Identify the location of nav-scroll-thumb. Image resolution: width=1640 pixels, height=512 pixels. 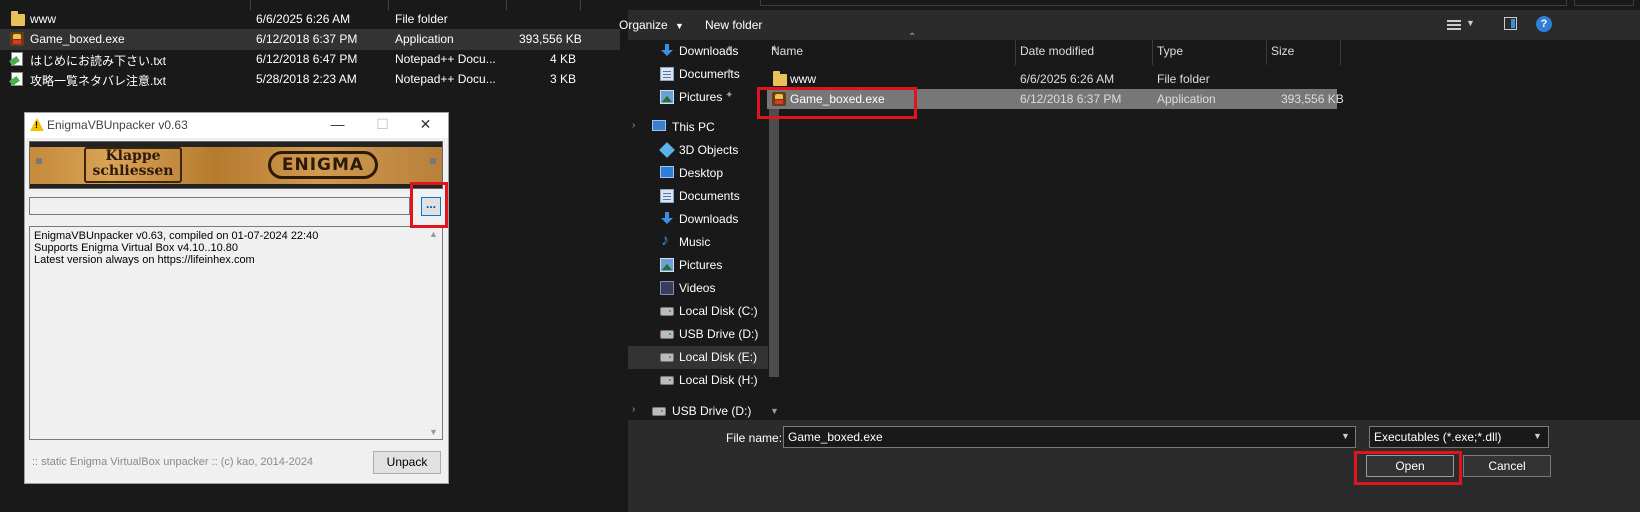
(774, 234).